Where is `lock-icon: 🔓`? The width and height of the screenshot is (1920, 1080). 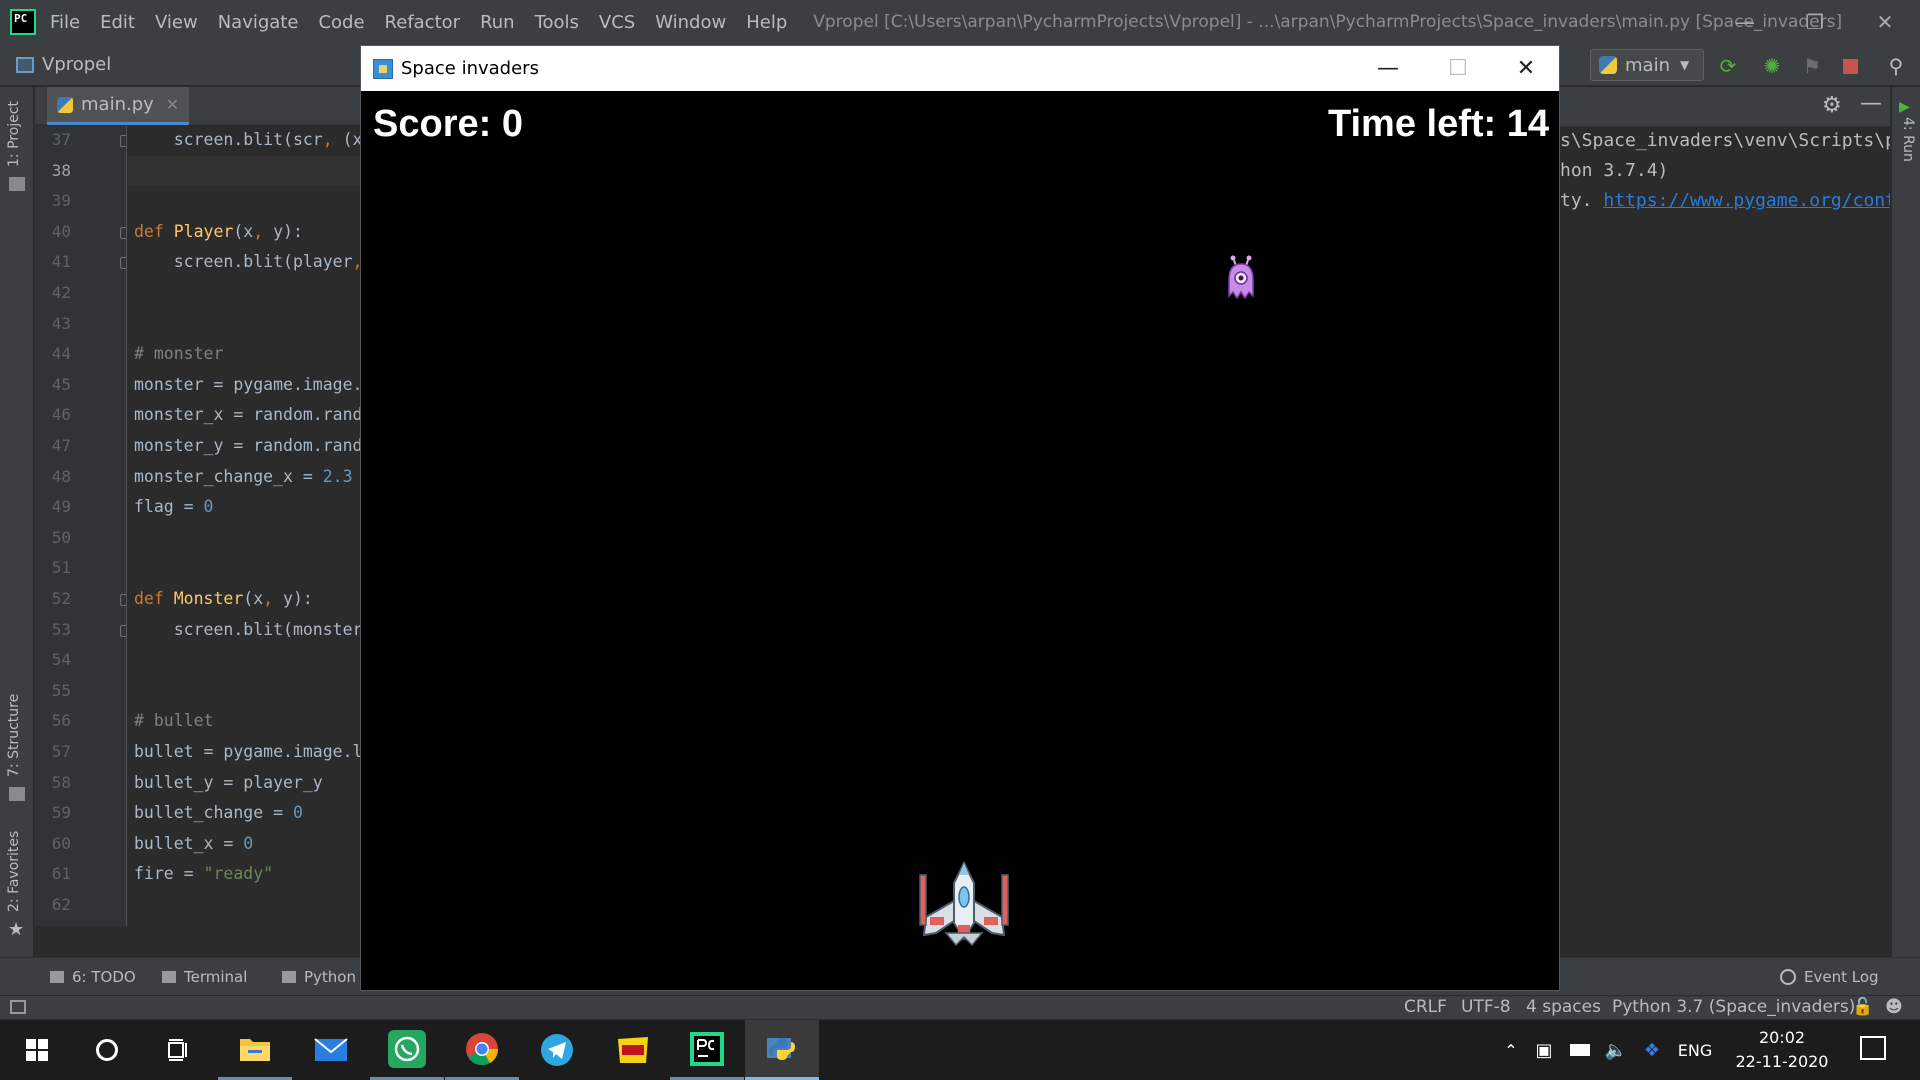
lock-icon: 🔓 is located at coordinates (1862, 1007).